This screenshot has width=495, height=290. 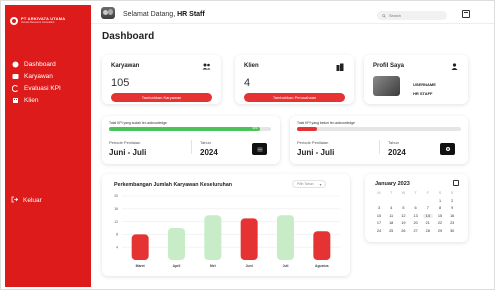 What do you see at coordinates (140, 247) in the screenshot?
I see `bar-maret` at bounding box center [140, 247].